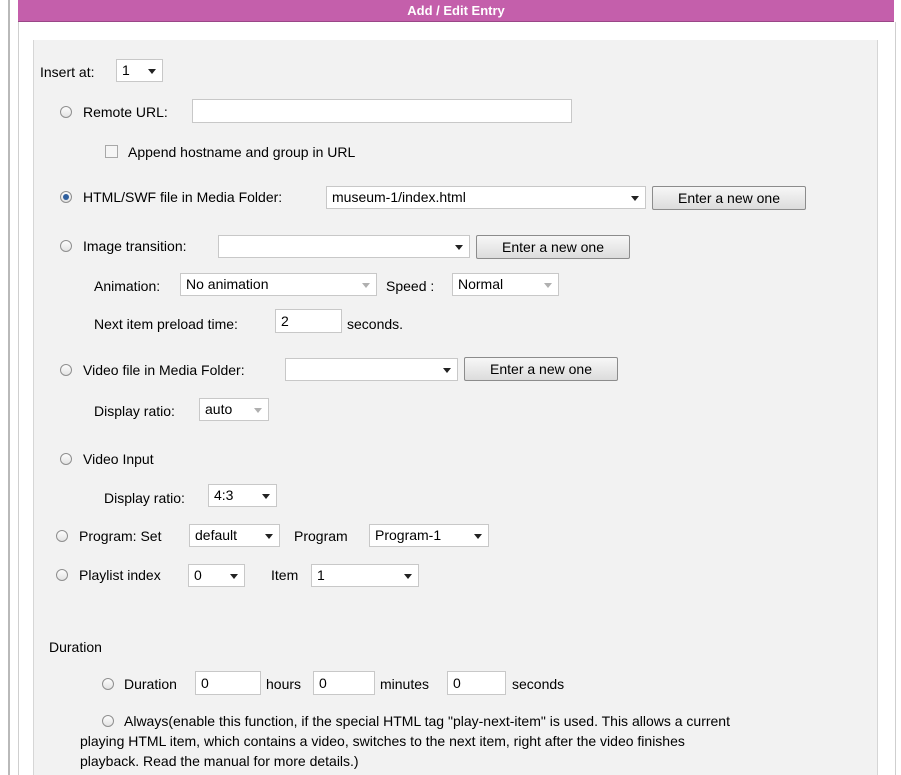  What do you see at coordinates (308, 321) in the screenshot?
I see `preload-input: 2` at bounding box center [308, 321].